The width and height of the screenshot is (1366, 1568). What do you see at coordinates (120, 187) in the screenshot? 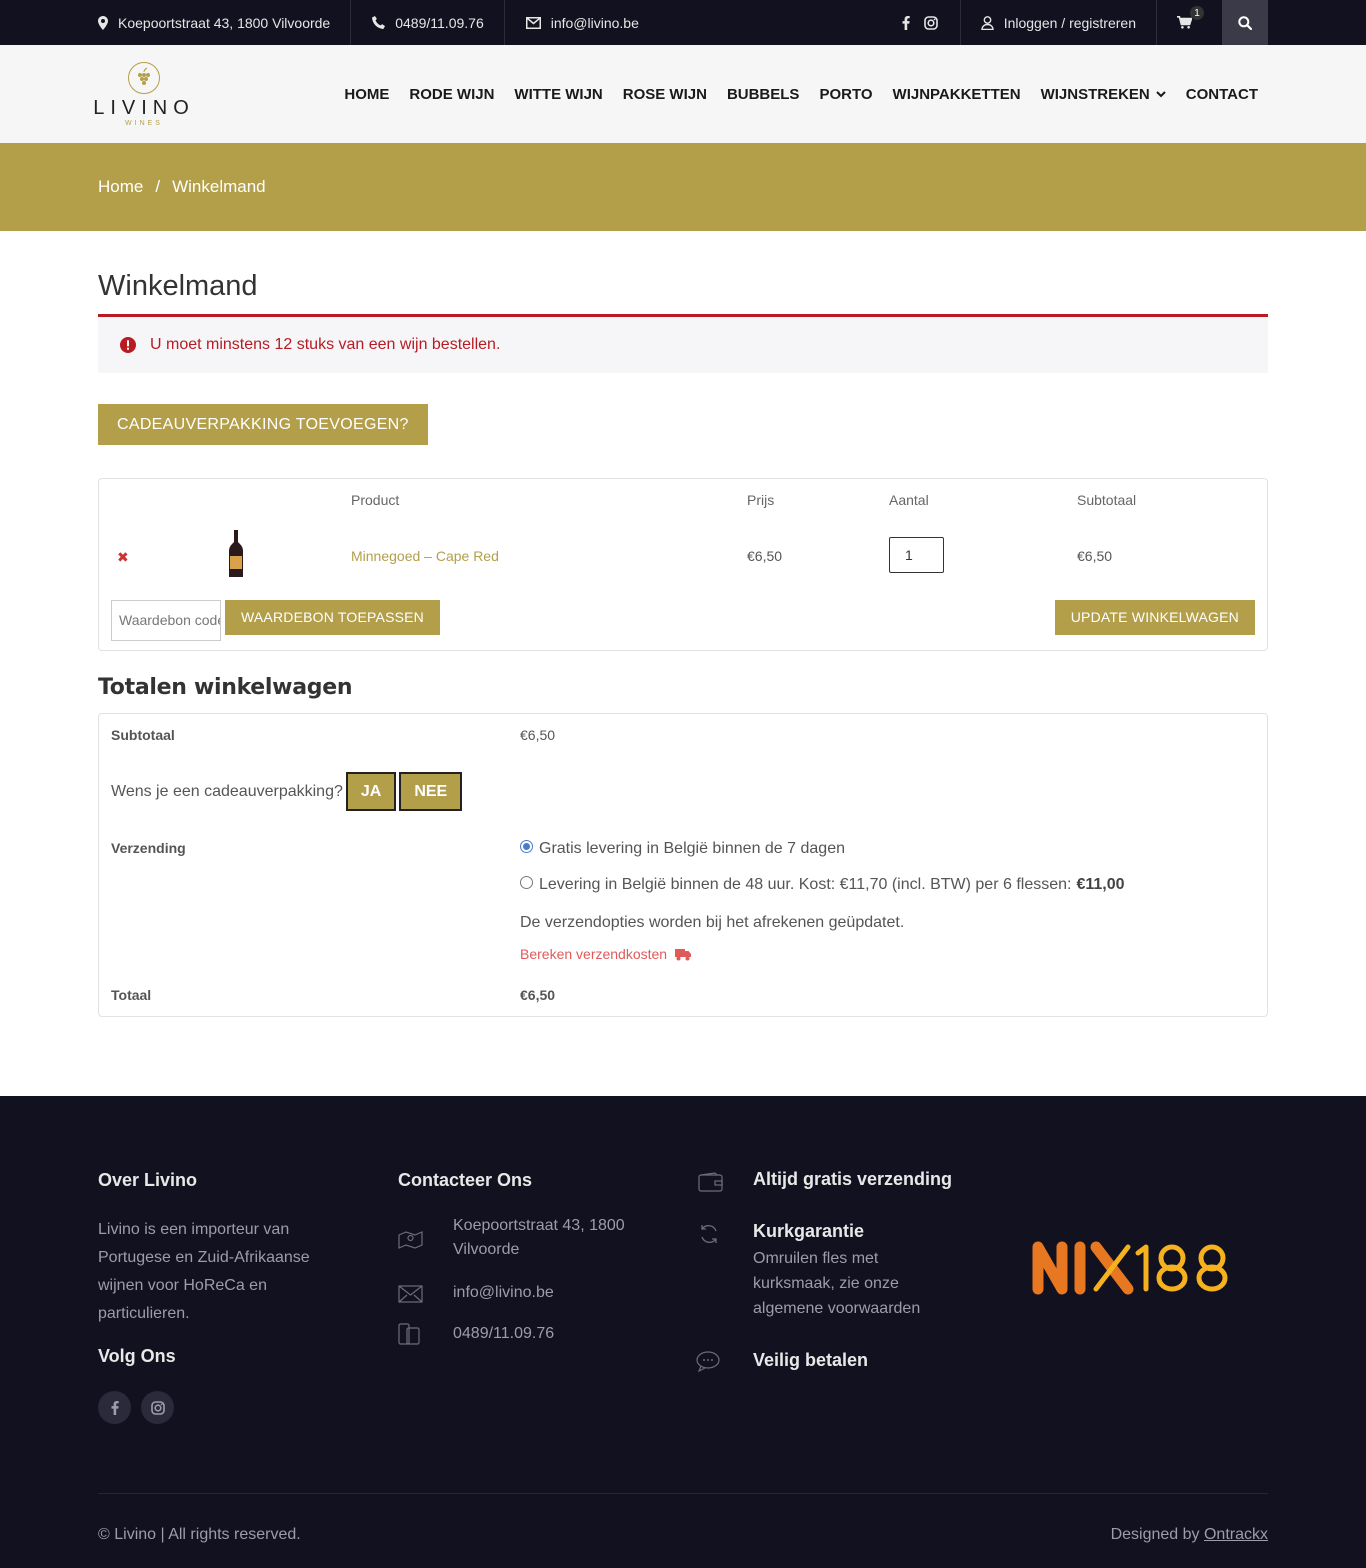
I see `breadcrumb-home: Home` at bounding box center [120, 187].